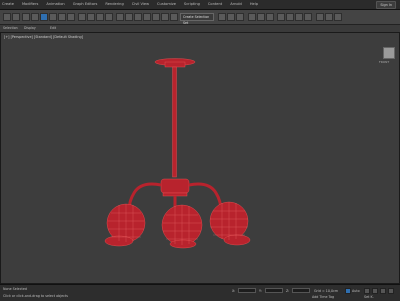 The width and height of the screenshot is (400, 301). Describe the element at coordinates (270, 17) in the screenshot. I see `schematic-view-icon` at that location.